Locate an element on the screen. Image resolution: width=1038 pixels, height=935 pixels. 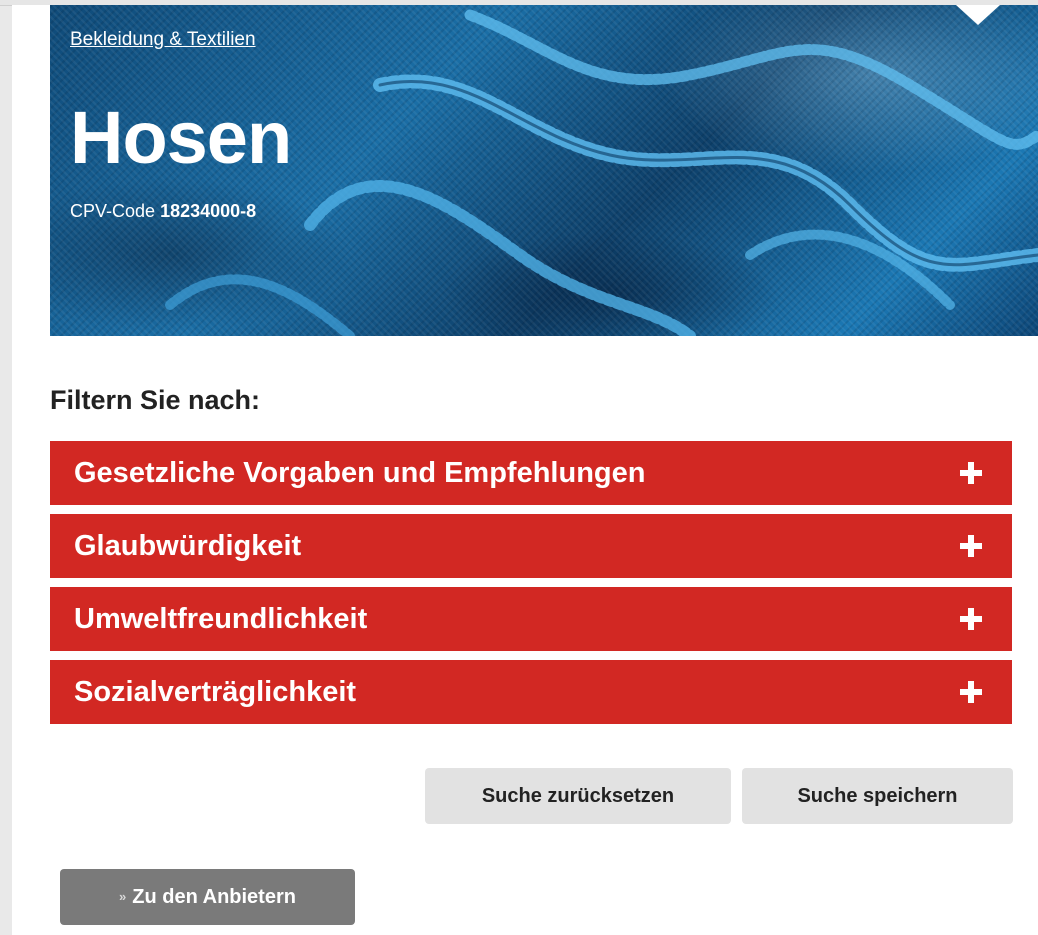
cpv-code-line: CPV-Code 18234000-8 is located at coordinates (163, 211).